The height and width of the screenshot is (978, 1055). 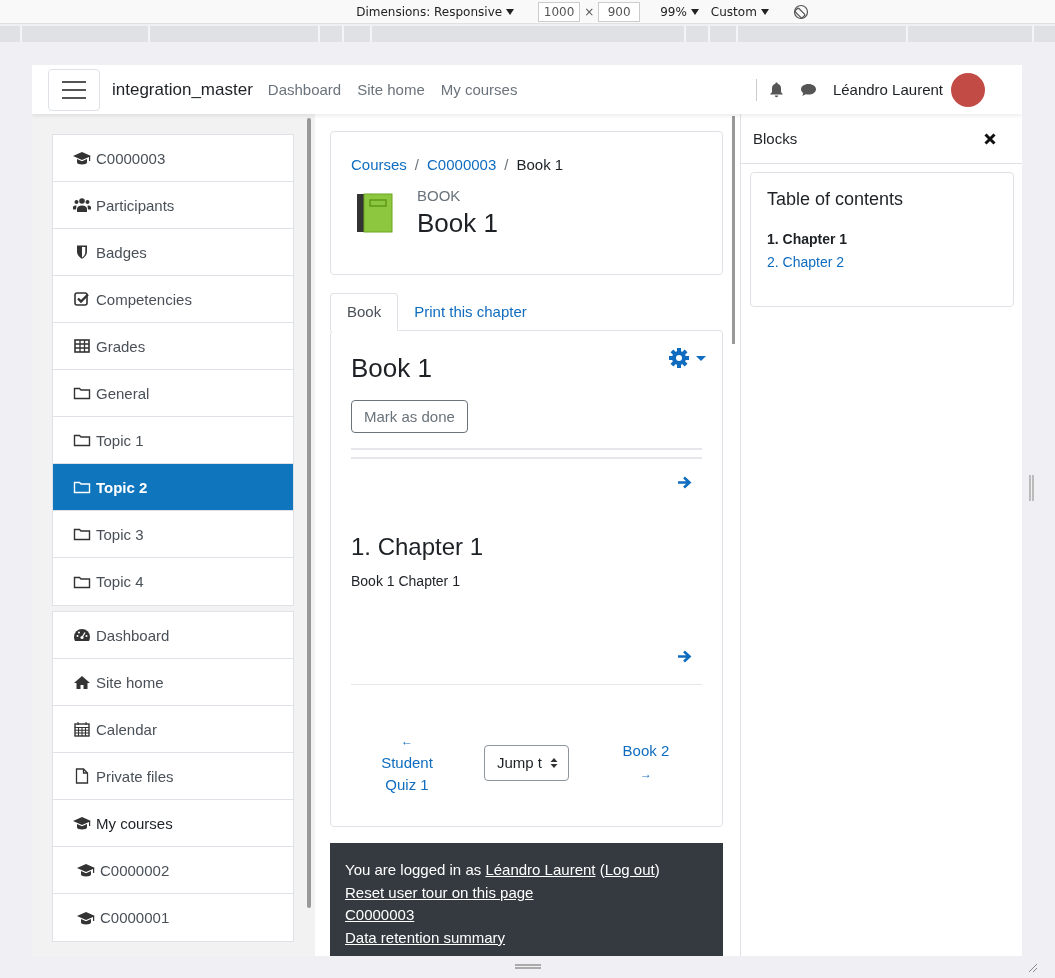 I want to click on sidebar-item: C0000003, so click(x=173, y=158).